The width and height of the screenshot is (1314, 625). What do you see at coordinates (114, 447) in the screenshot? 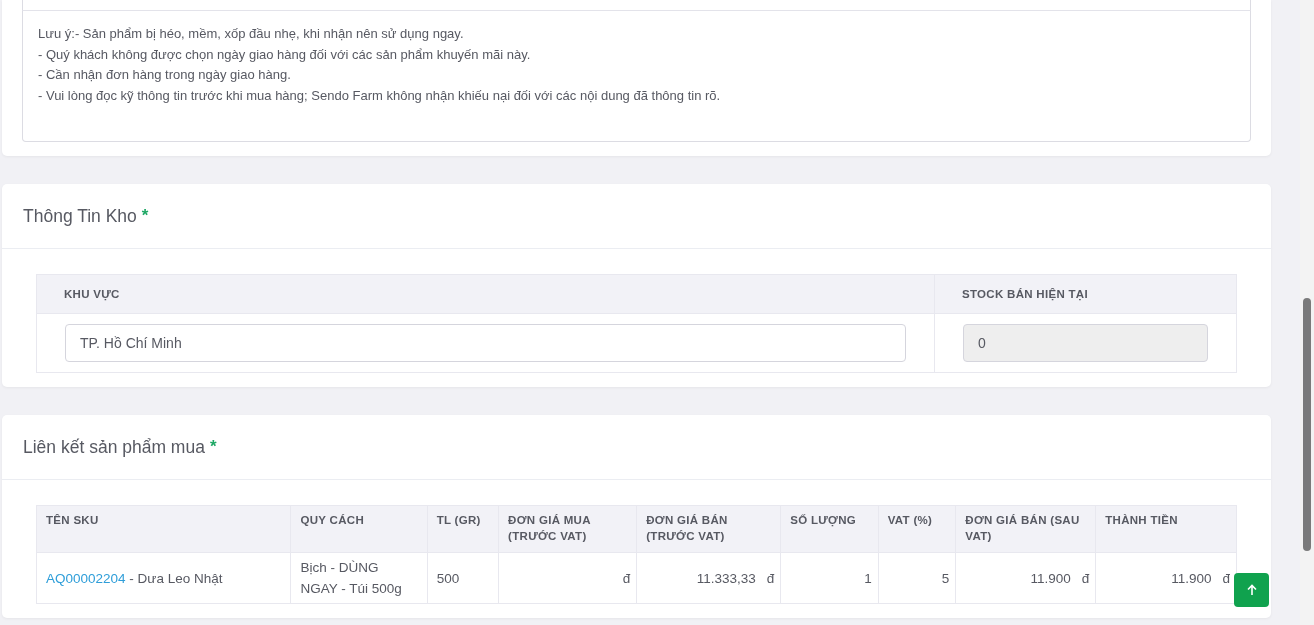
I see `section-title: Liên kết sản phẩm mua` at bounding box center [114, 447].